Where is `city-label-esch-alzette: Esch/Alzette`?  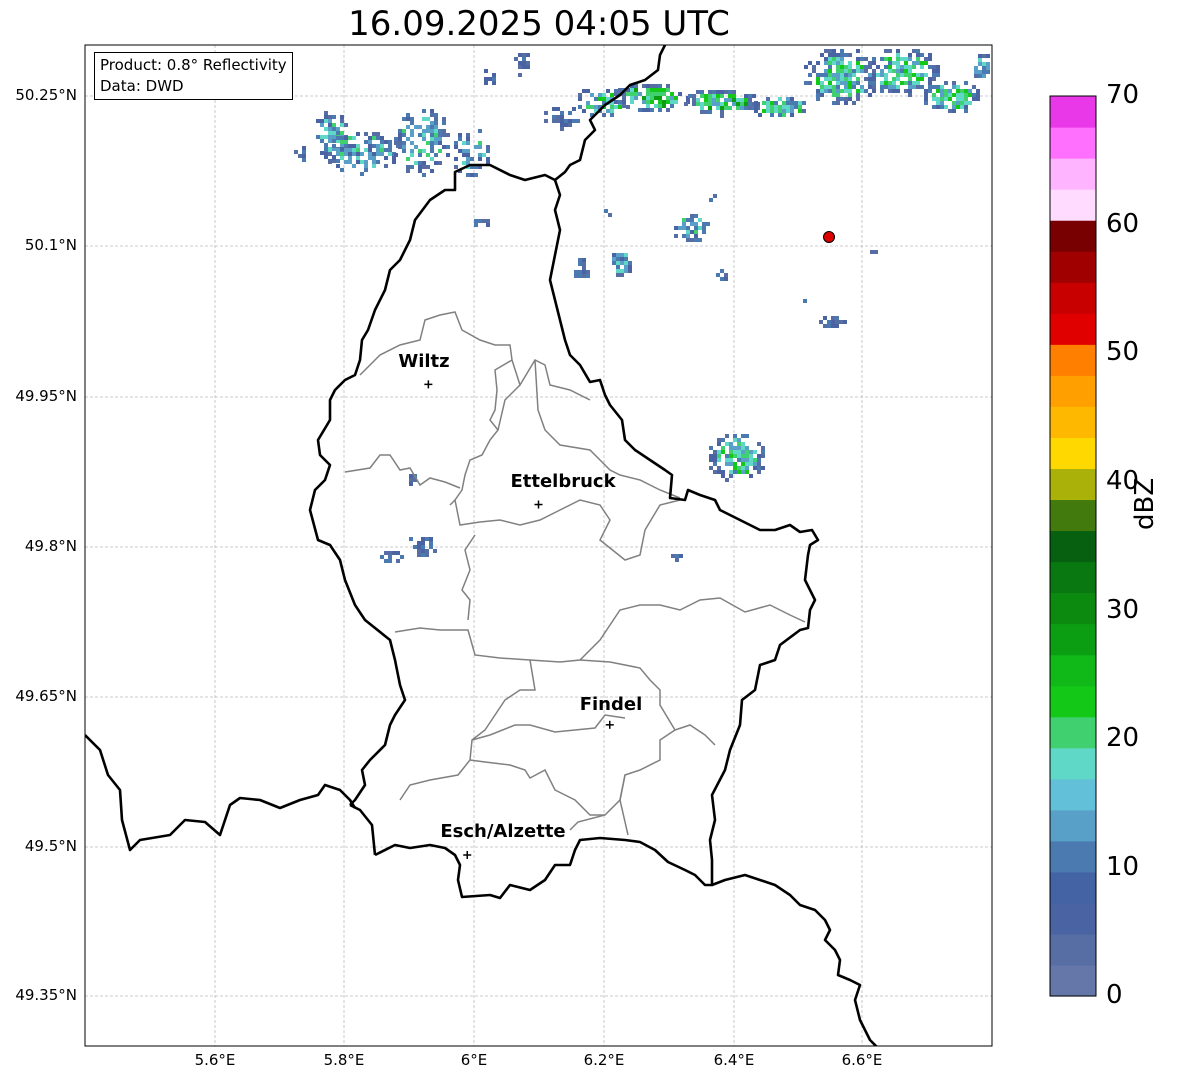
city-label-esch-alzette: Esch/Alzette is located at coordinates (503, 831).